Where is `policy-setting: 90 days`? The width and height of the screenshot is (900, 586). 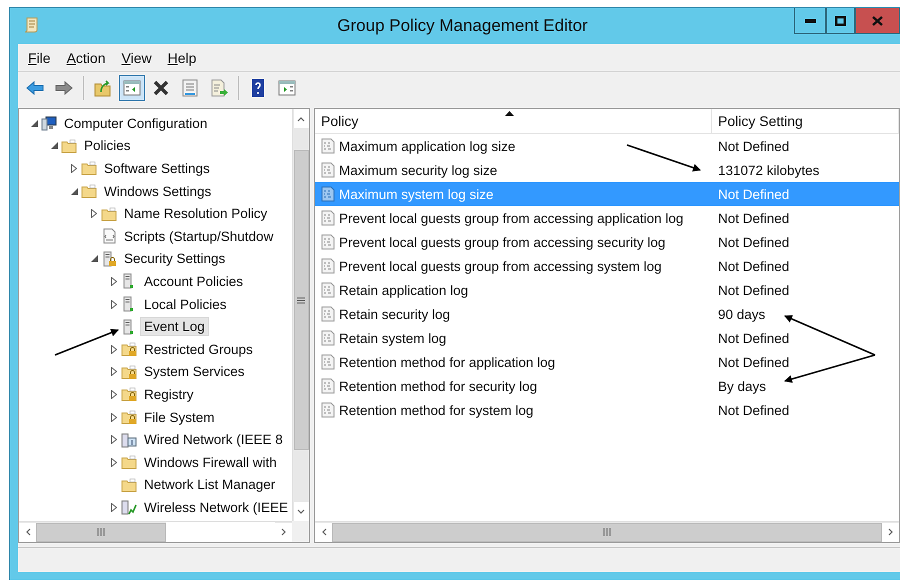 policy-setting: 90 days is located at coordinates (742, 314).